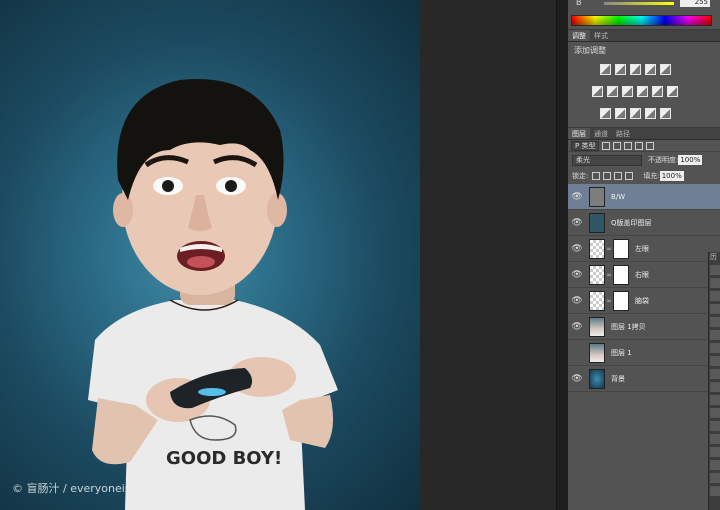  Describe the element at coordinates (635, 113) in the screenshot. I see `threshold-icon` at that location.